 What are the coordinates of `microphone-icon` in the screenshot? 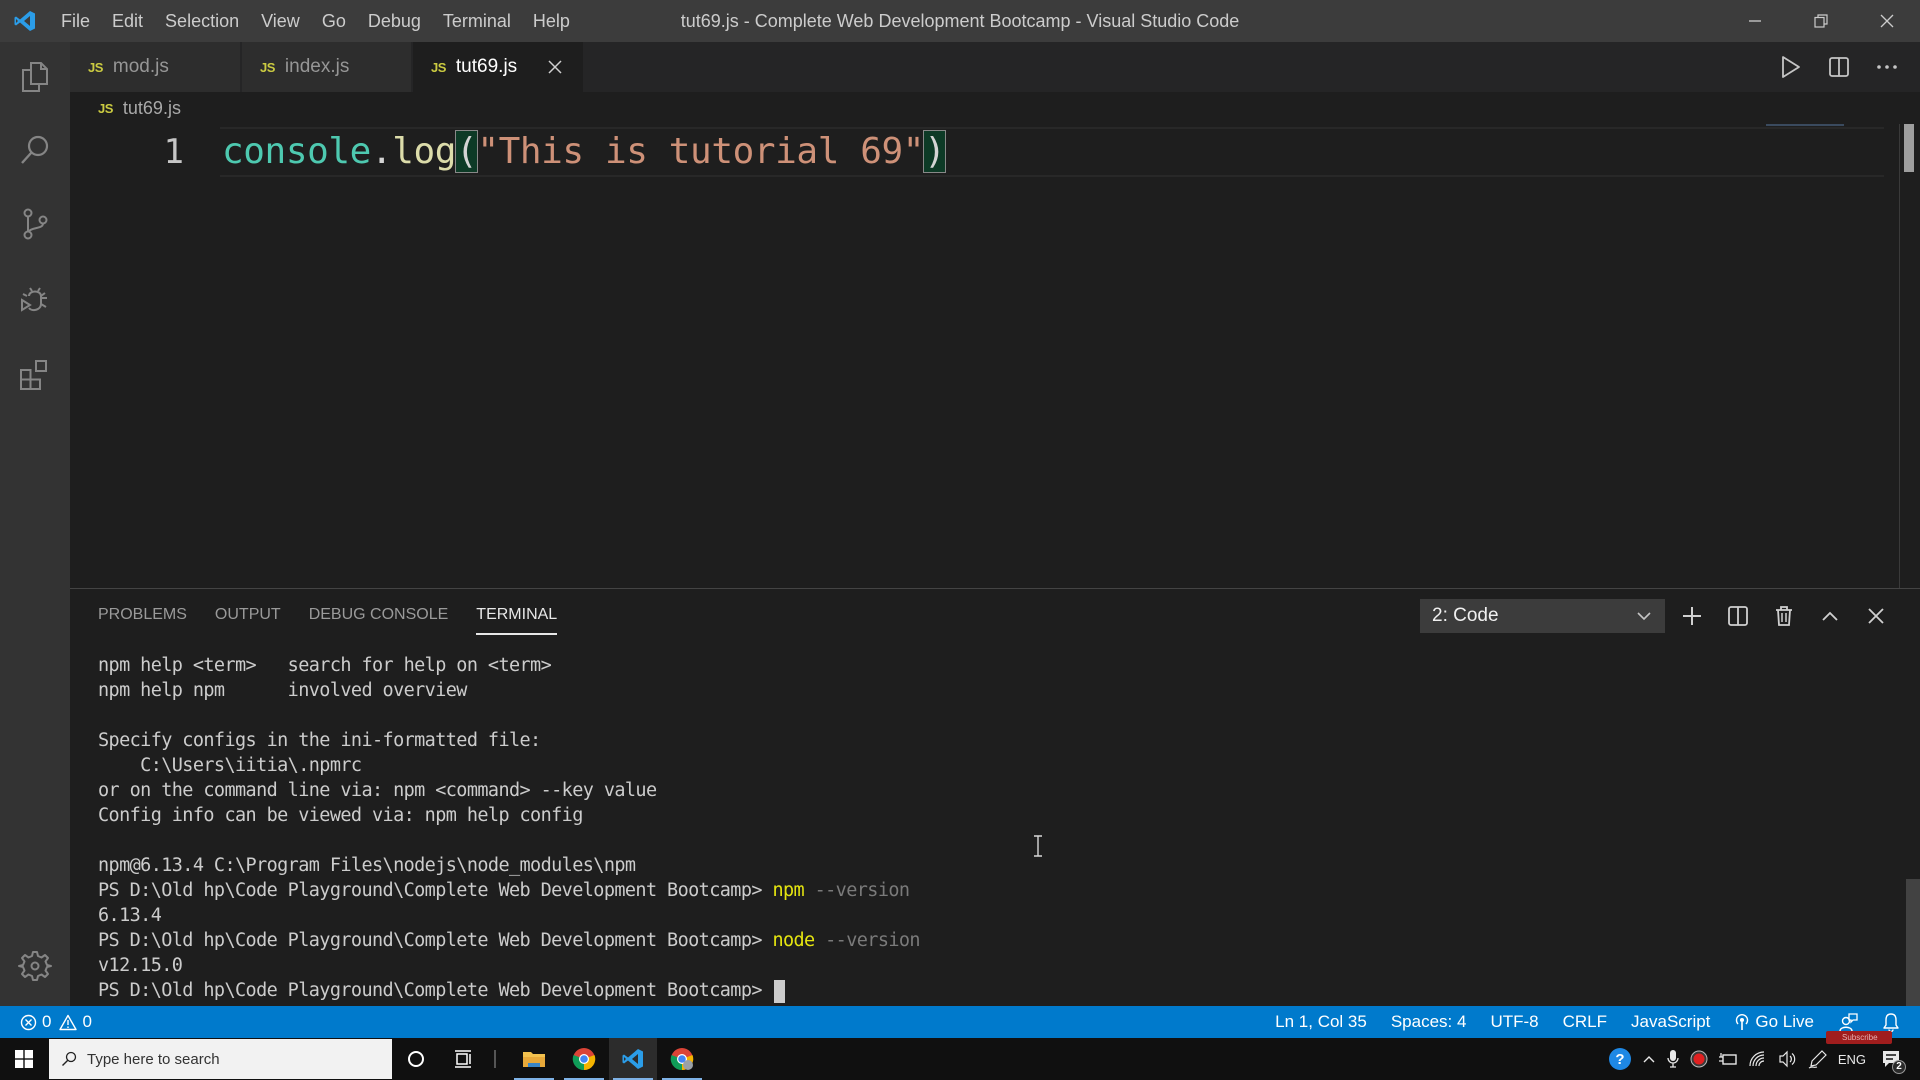 It's located at (1673, 1059).